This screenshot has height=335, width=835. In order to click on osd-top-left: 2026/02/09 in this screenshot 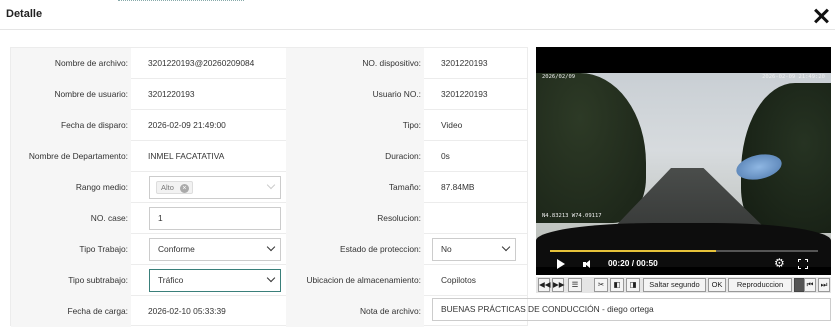, I will do `click(559, 77)`.